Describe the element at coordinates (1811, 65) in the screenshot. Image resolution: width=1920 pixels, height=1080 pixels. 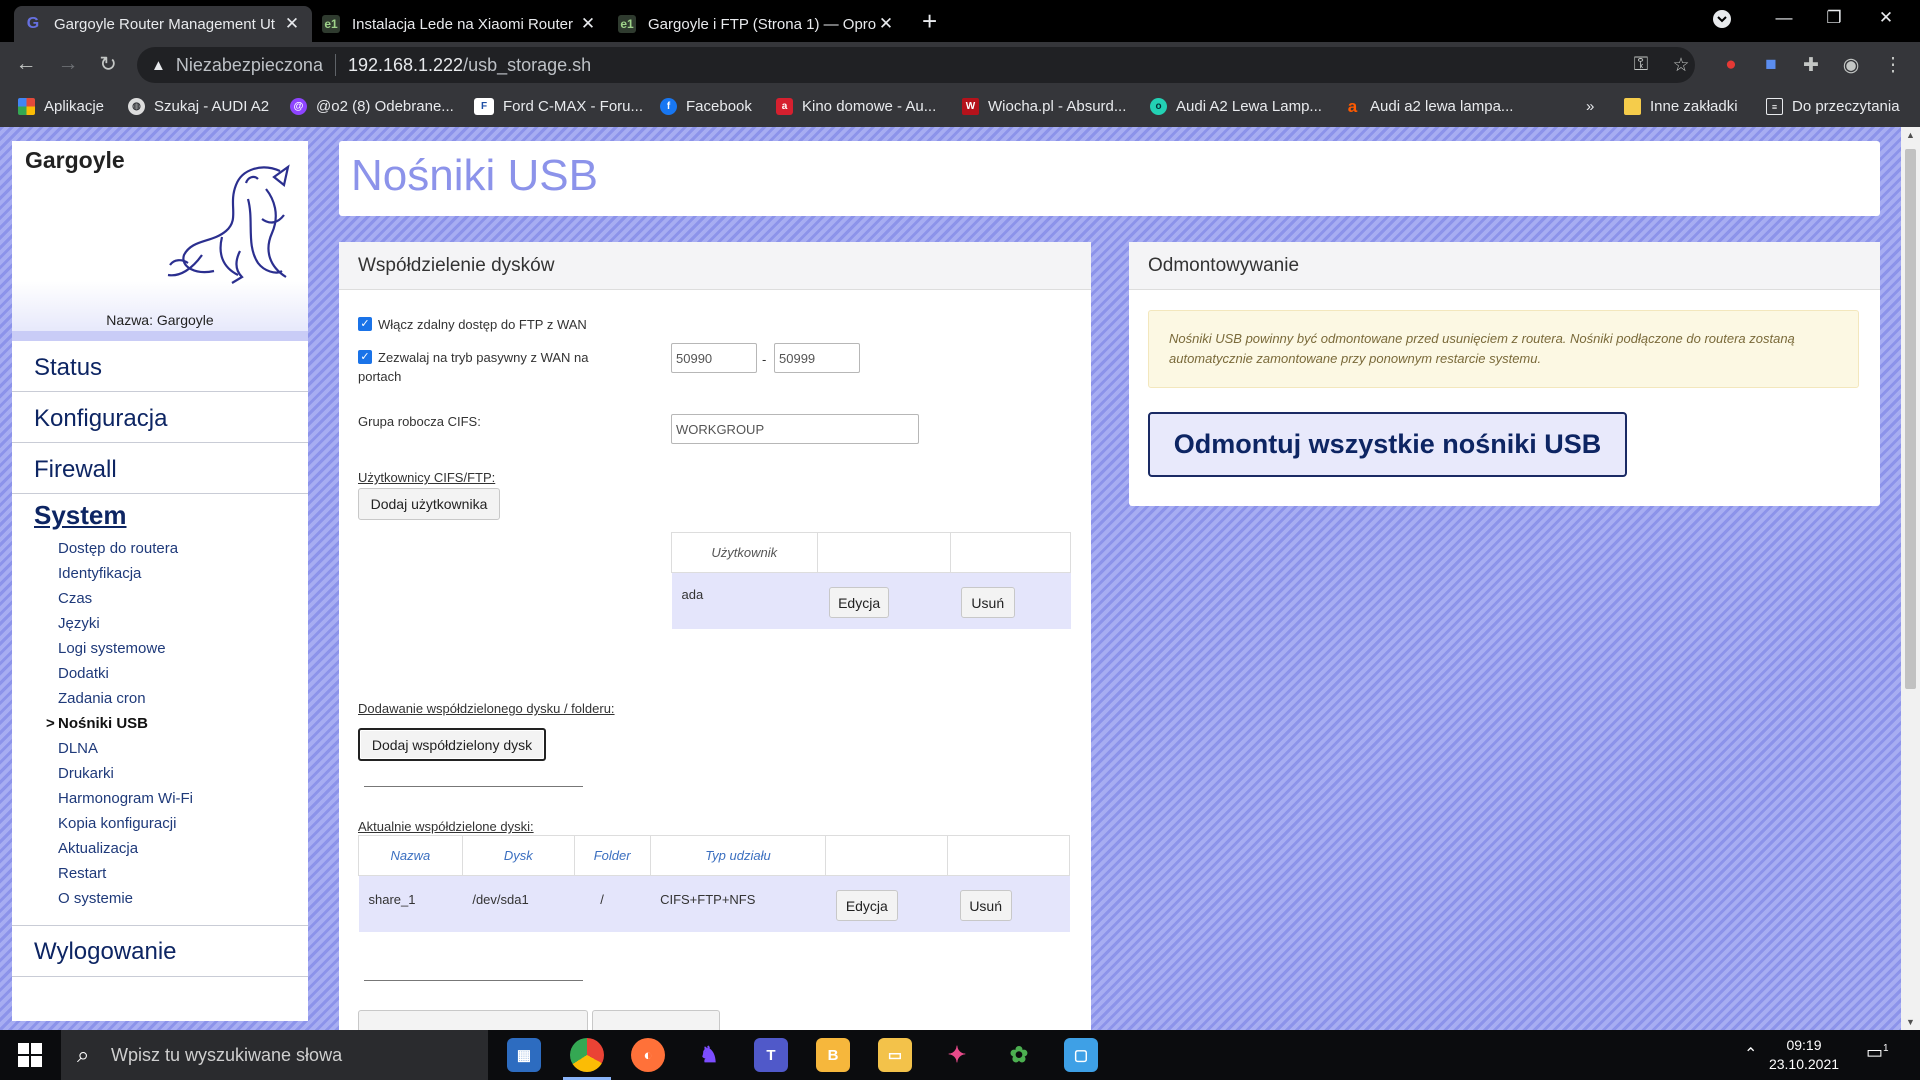
I see `extensions-puzzle-icon: ✚` at that location.